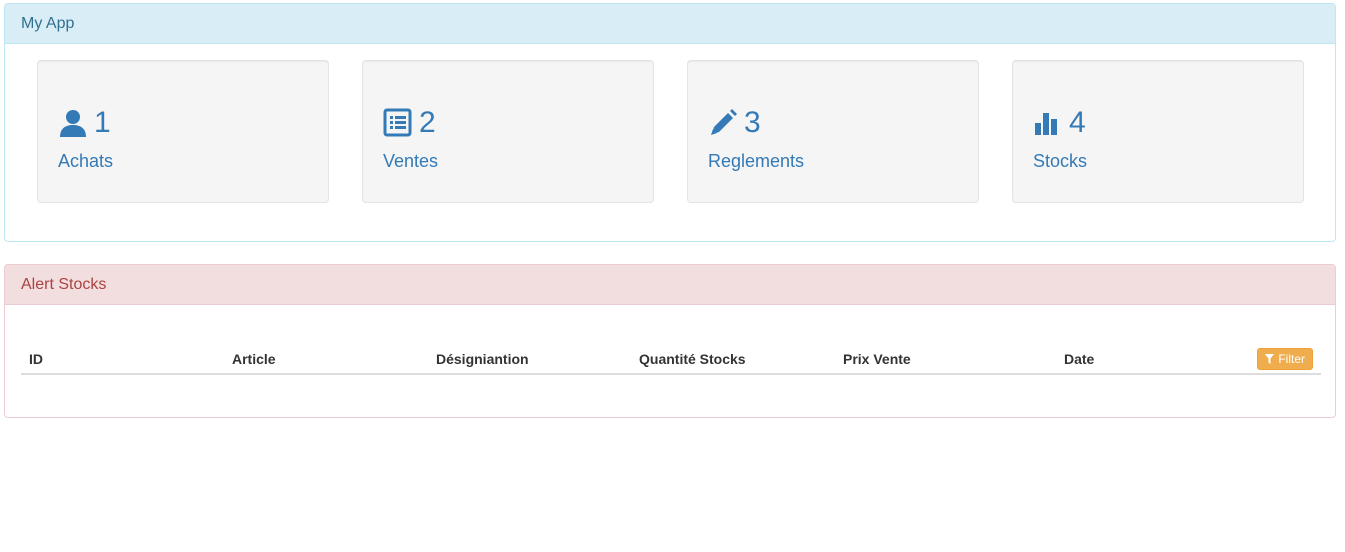 This screenshot has width=1345, height=552. Describe the element at coordinates (122, 360) in the screenshot. I see `column-header-id: ID` at that location.